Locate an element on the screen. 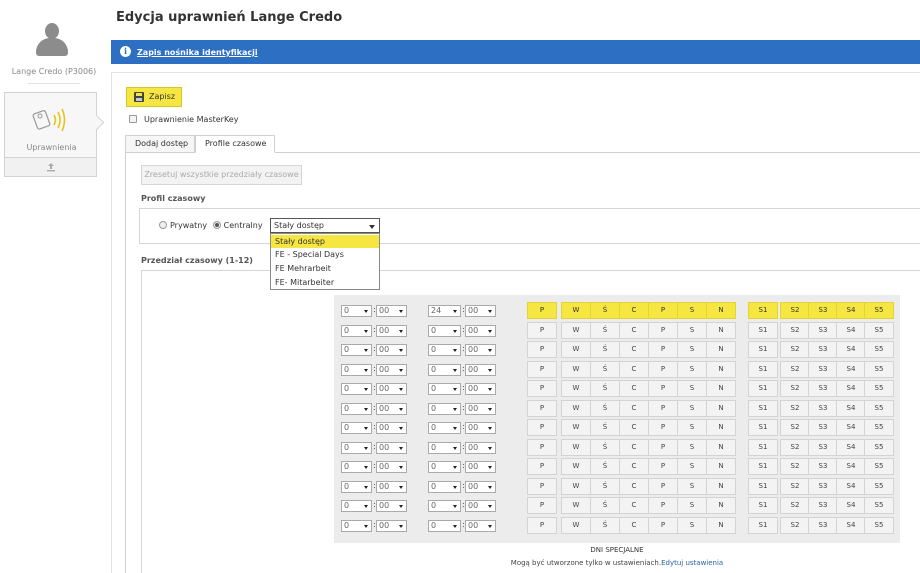 Image resolution: width=920 pixels, height=573 pixels. reset-intervals-button: Zresetuj wszystkie przedziały czasowe is located at coordinates (221, 175).